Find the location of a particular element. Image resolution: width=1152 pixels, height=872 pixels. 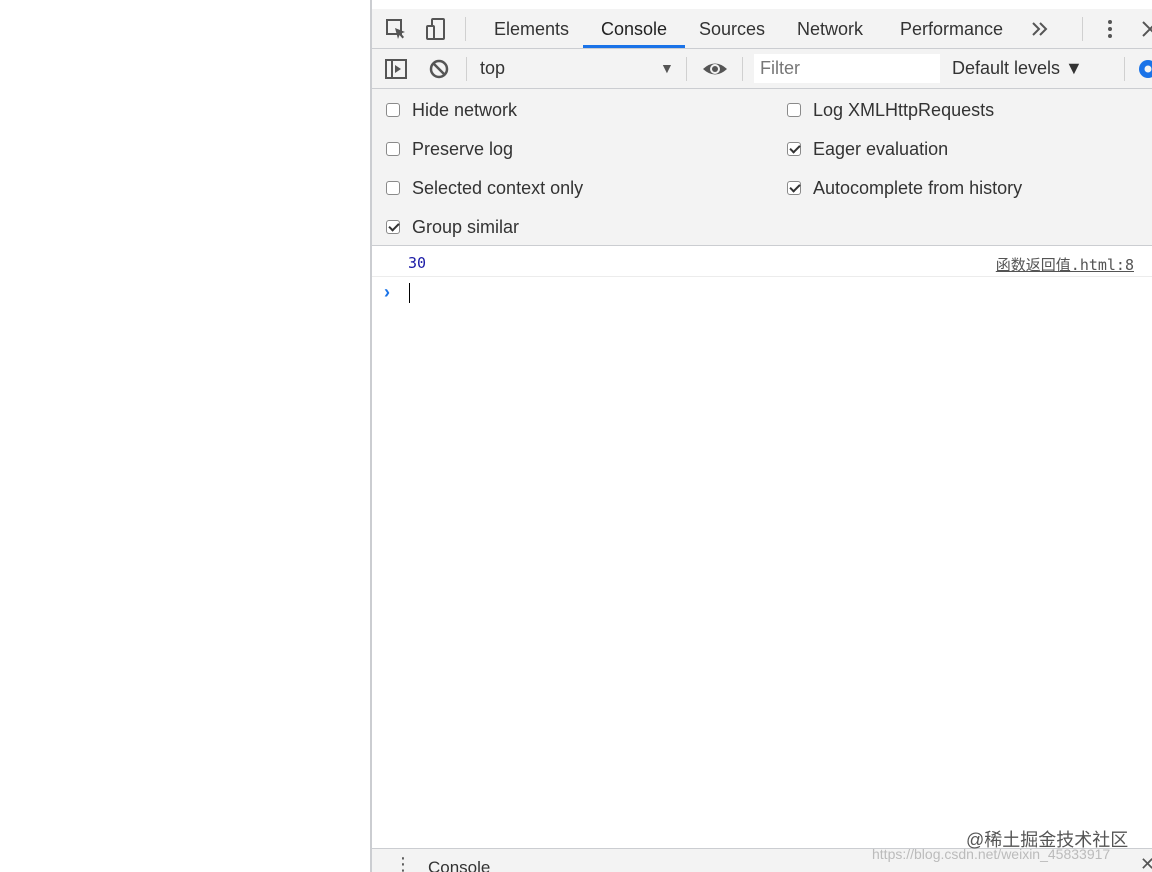

dropdown-arrow-icon: ▼ is located at coordinates (667, 68).